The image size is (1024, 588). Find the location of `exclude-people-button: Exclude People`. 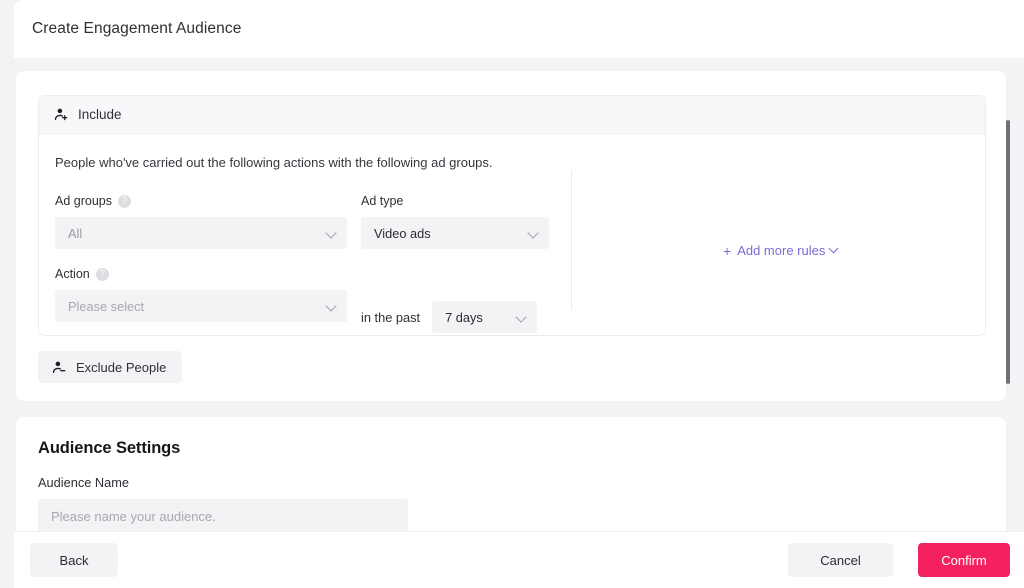

exclude-people-button: Exclude People is located at coordinates (110, 367).